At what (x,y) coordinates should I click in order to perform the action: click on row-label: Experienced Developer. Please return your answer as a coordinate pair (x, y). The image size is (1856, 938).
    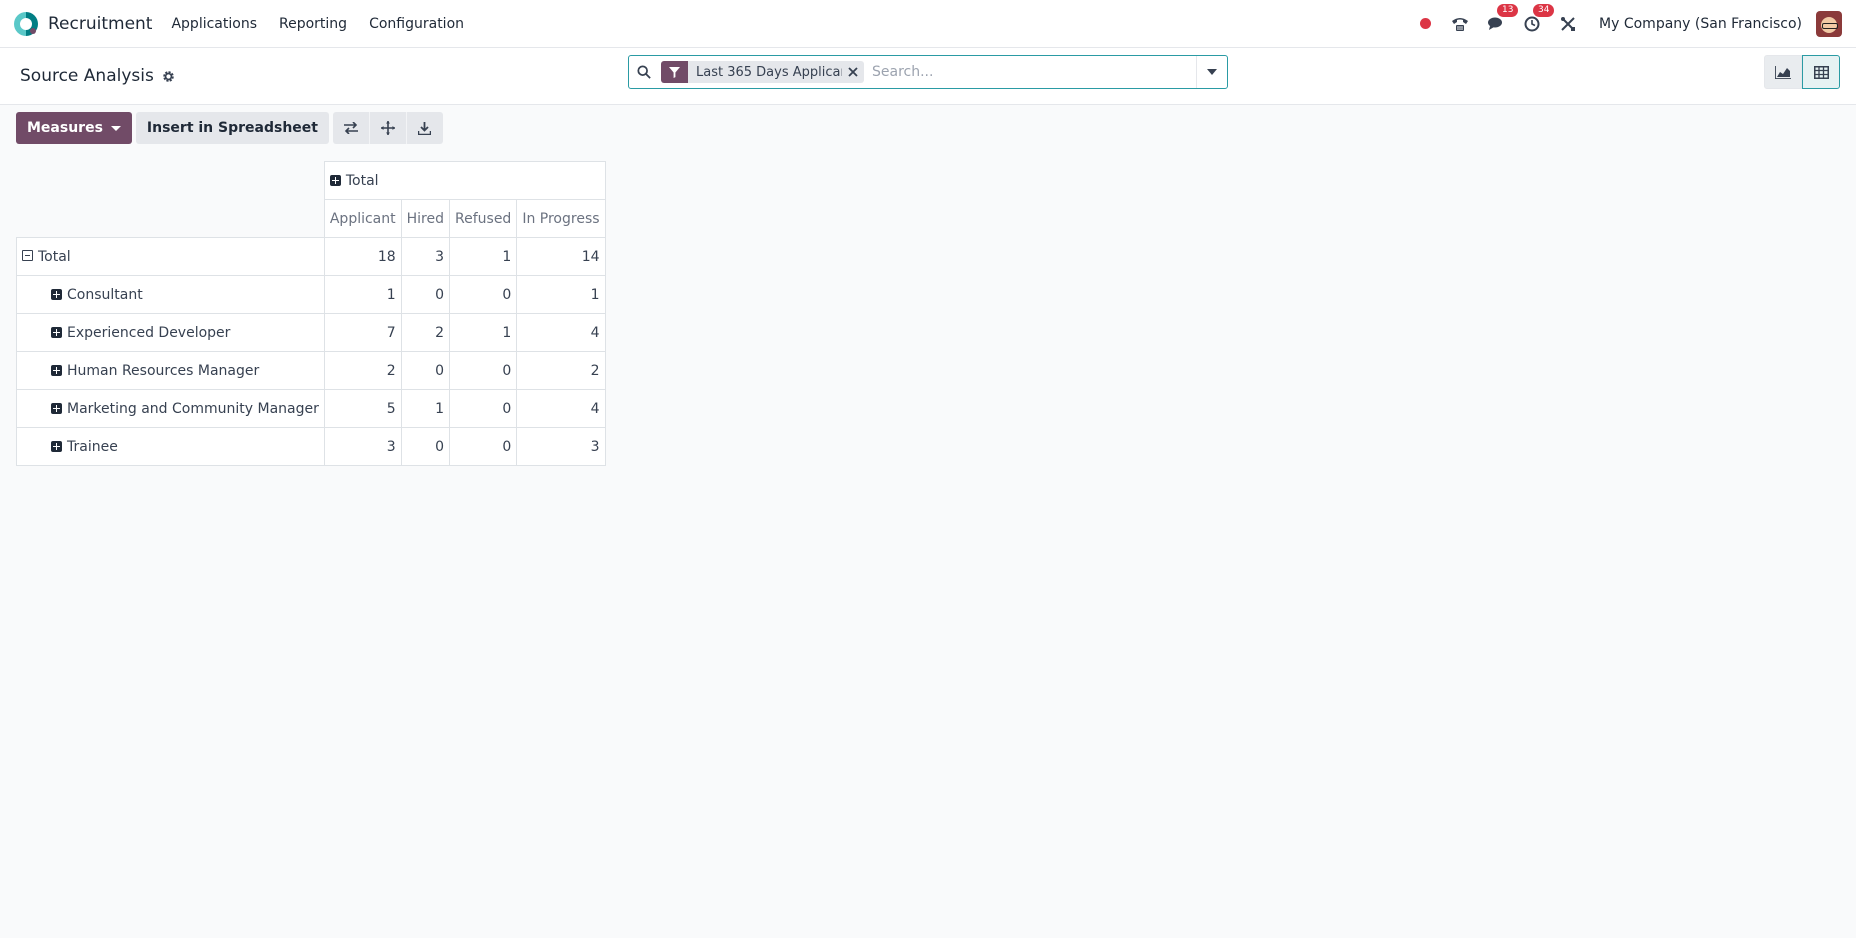
    Looking at the image, I should click on (149, 332).